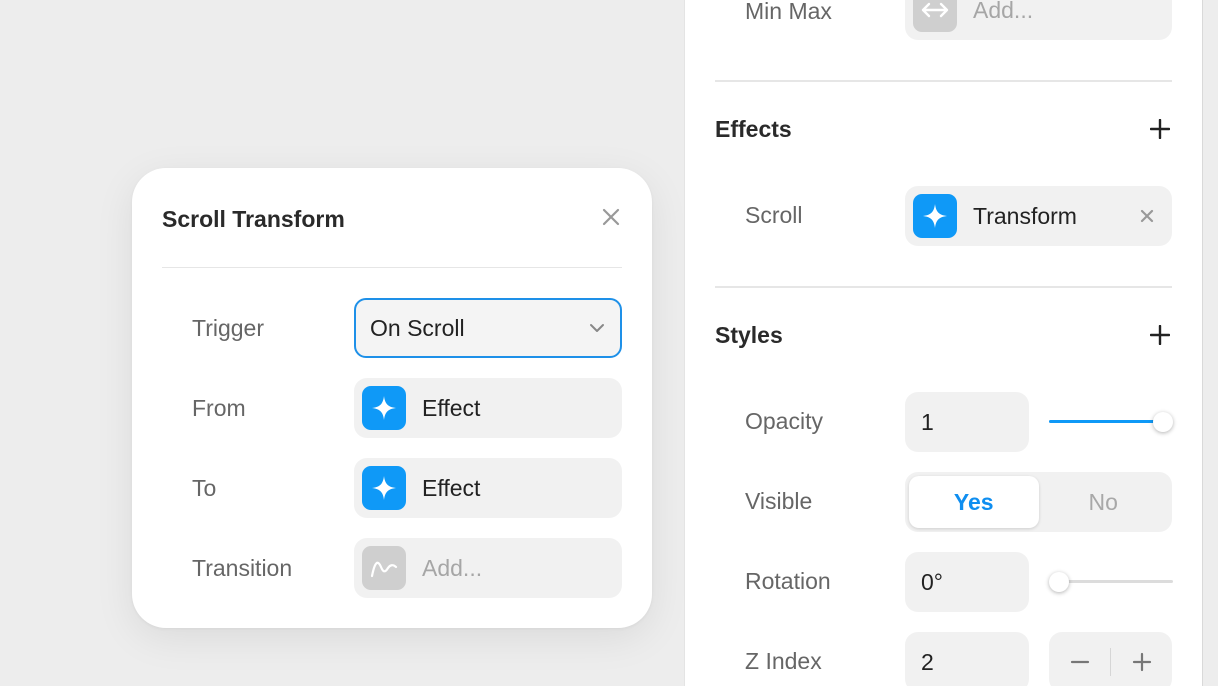  Describe the element at coordinates (784, 421) in the screenshot. I see `opacity-label: Opacity` at that location.